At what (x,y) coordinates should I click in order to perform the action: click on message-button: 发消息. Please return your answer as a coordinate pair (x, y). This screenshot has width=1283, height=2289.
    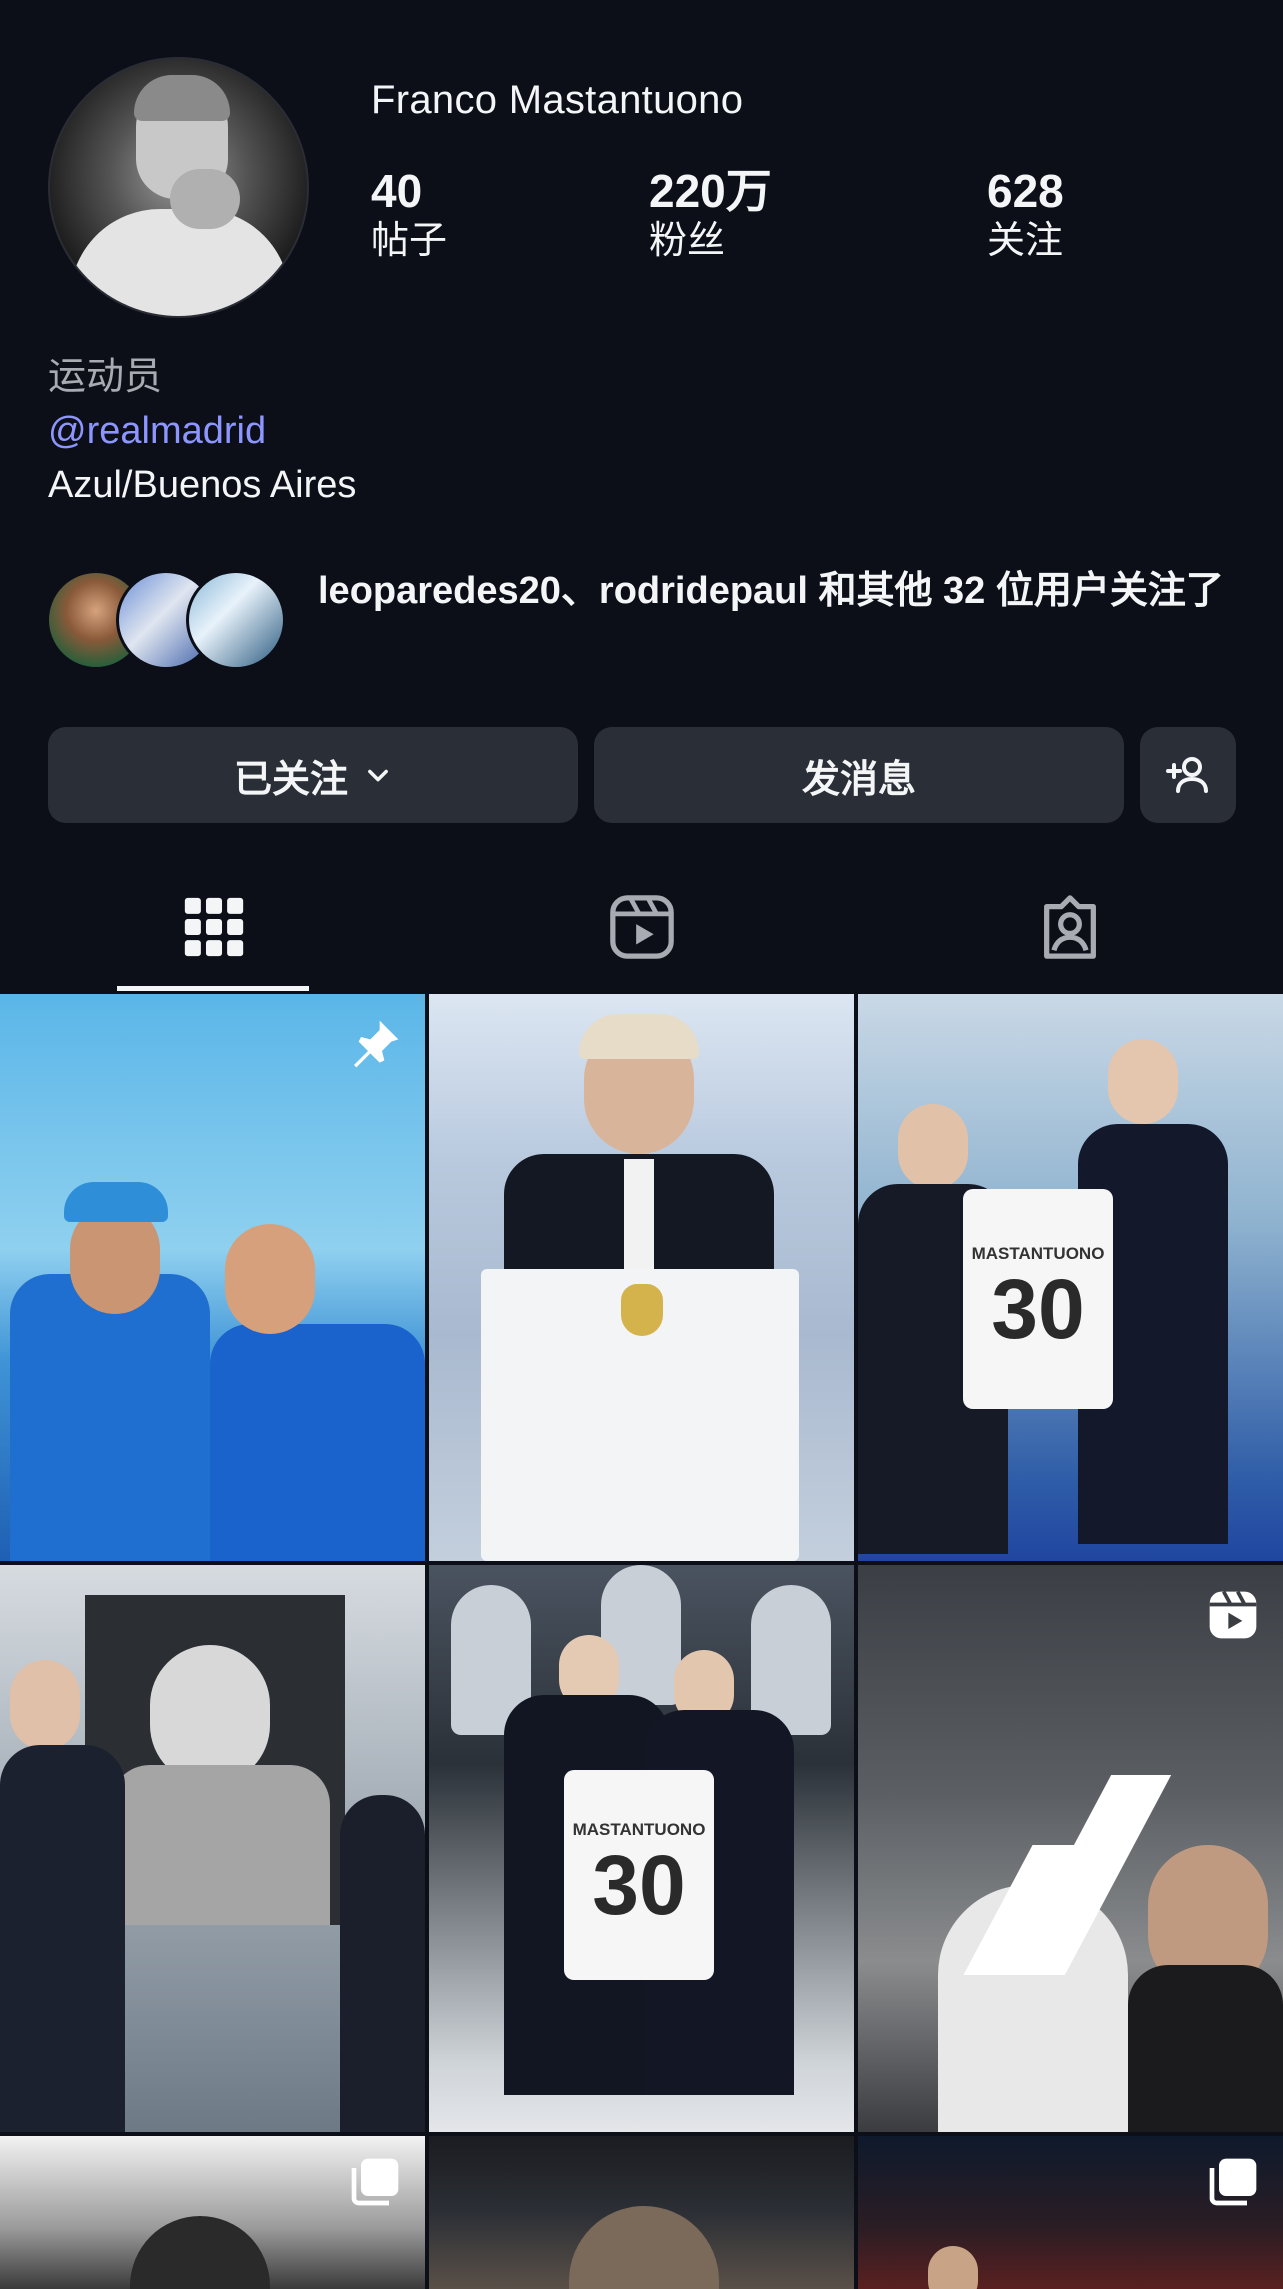
    Looking at the image, I should click on (859, 775).